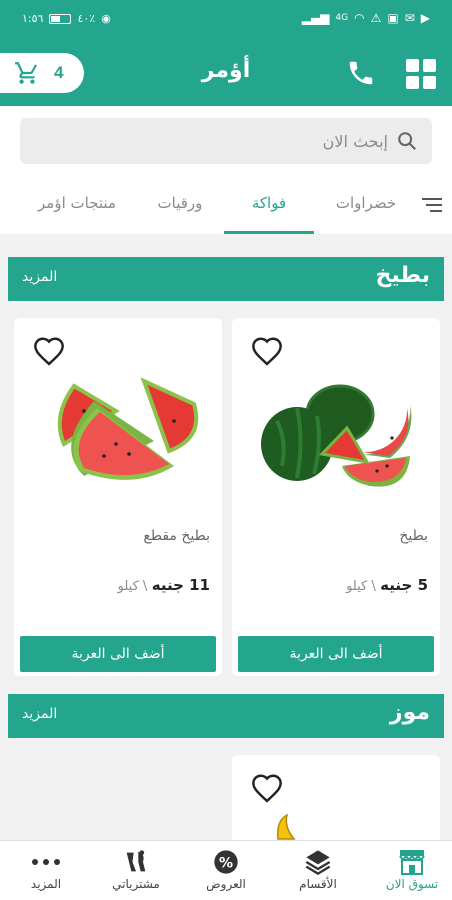  I want to click on percent-badge-icon: %, so click(226, 862).